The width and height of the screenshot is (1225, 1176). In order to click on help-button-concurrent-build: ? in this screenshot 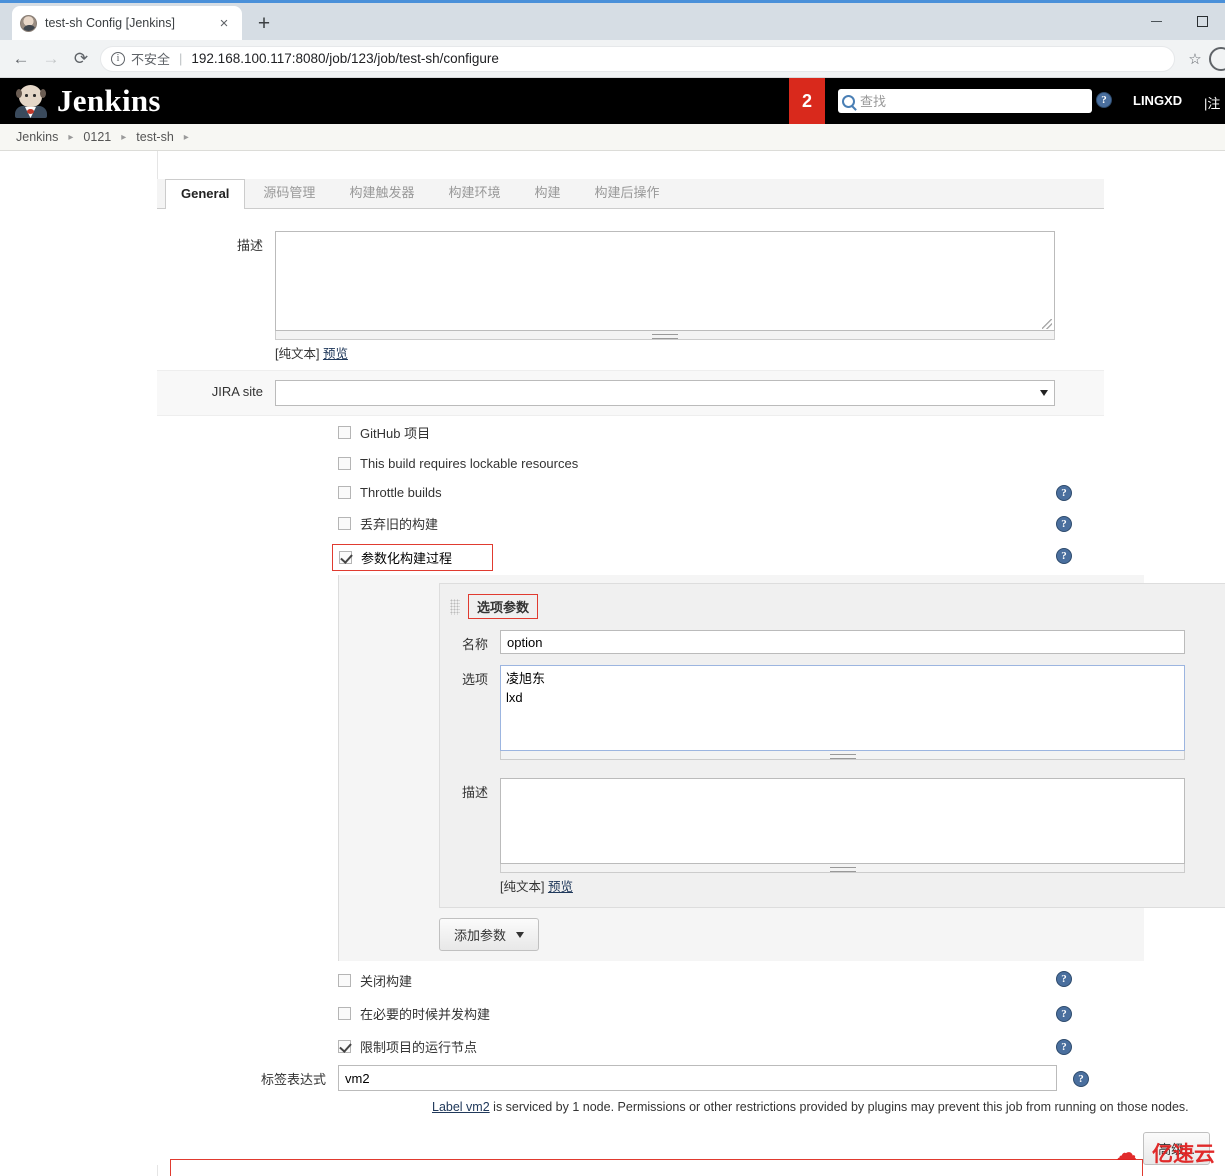, I will do `click(1064, 1013)`.